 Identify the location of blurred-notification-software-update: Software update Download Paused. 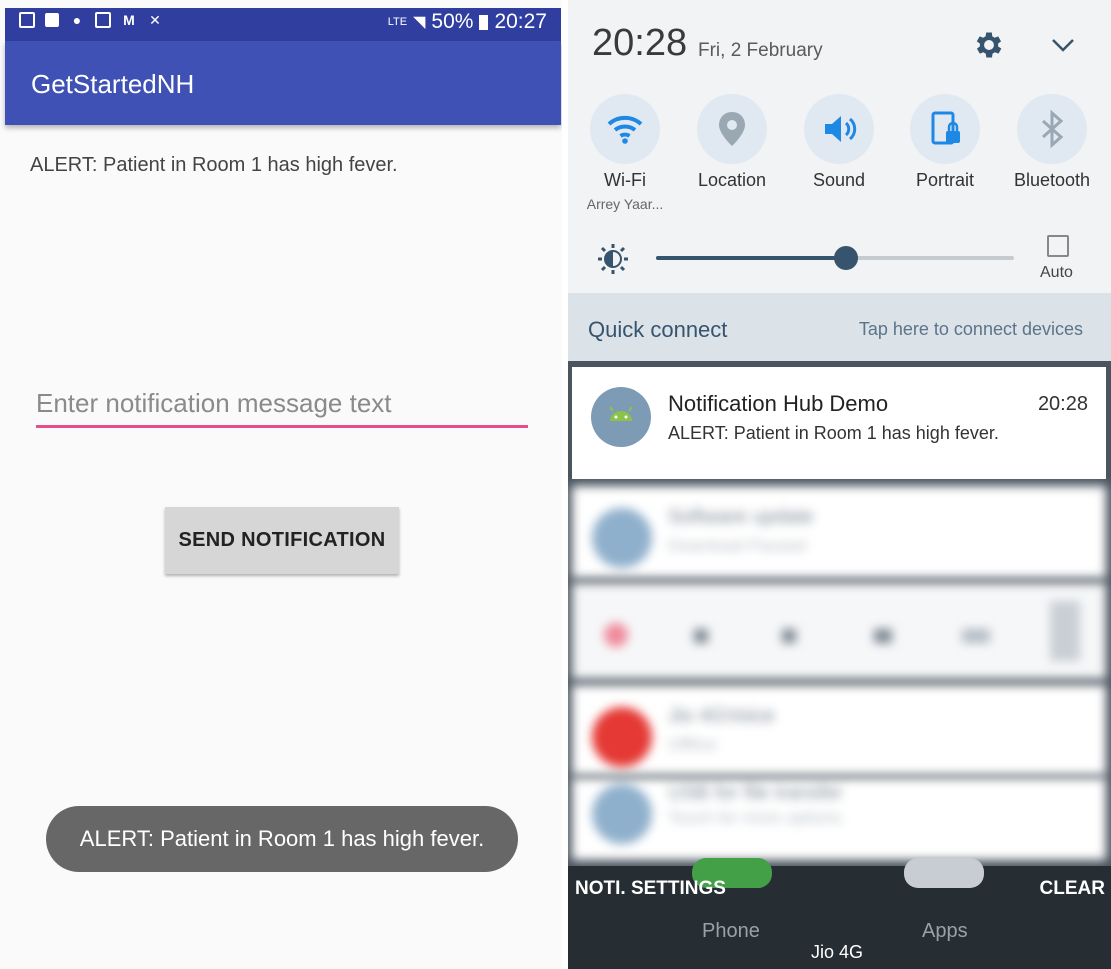
(839, 532).